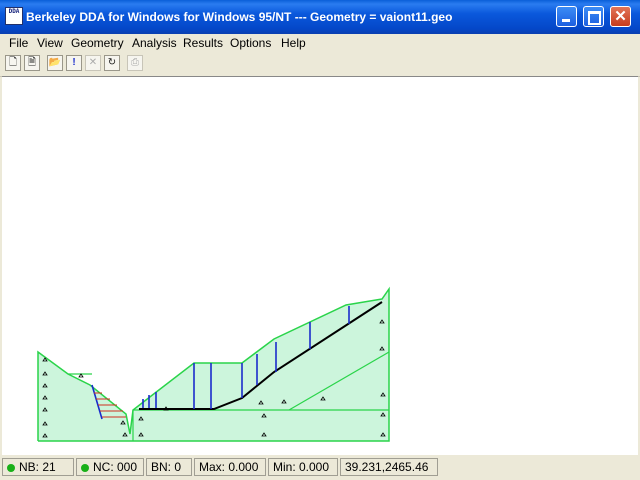 This screenshot has height=480, width=640. What do you see at coordinates (566, 16) in the screenshot?
I see `minimize-button` at bounding box center [566, 16].